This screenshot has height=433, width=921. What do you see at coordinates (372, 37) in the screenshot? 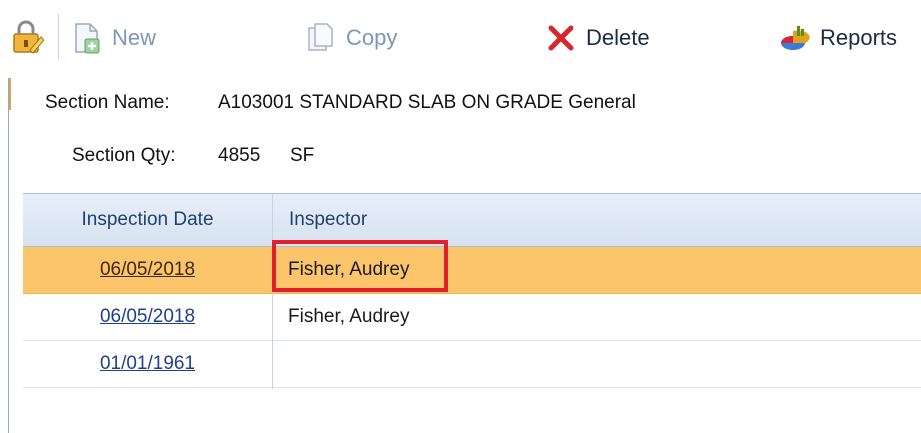
I see `copy-label: Copy` at bounding box center [372, 37].